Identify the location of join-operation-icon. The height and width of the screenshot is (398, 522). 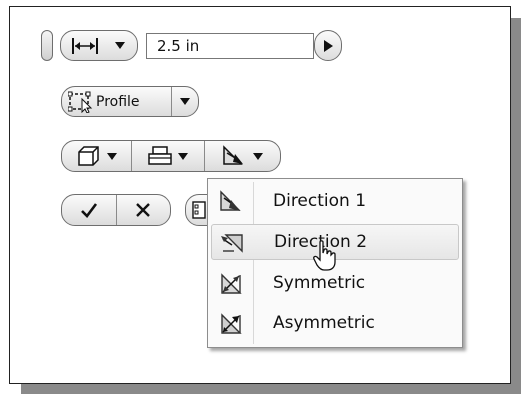
(160, 155).